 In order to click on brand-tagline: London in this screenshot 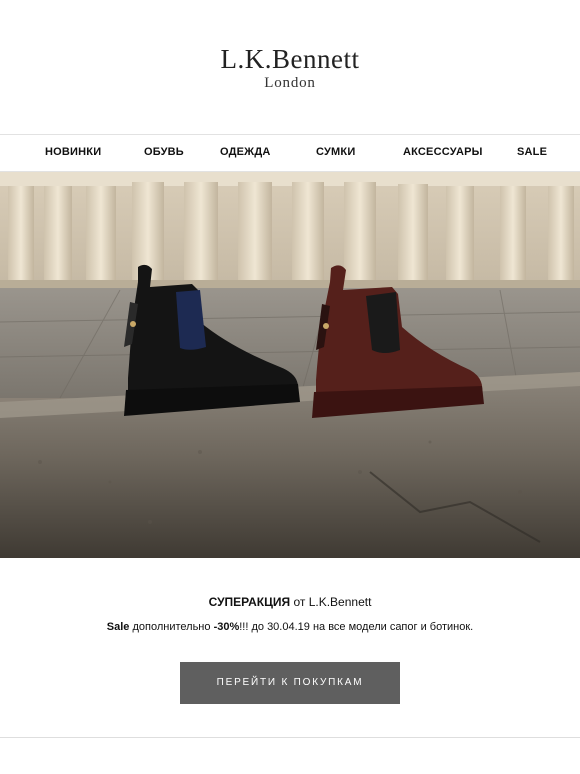, I will do `click(290, 83)`.